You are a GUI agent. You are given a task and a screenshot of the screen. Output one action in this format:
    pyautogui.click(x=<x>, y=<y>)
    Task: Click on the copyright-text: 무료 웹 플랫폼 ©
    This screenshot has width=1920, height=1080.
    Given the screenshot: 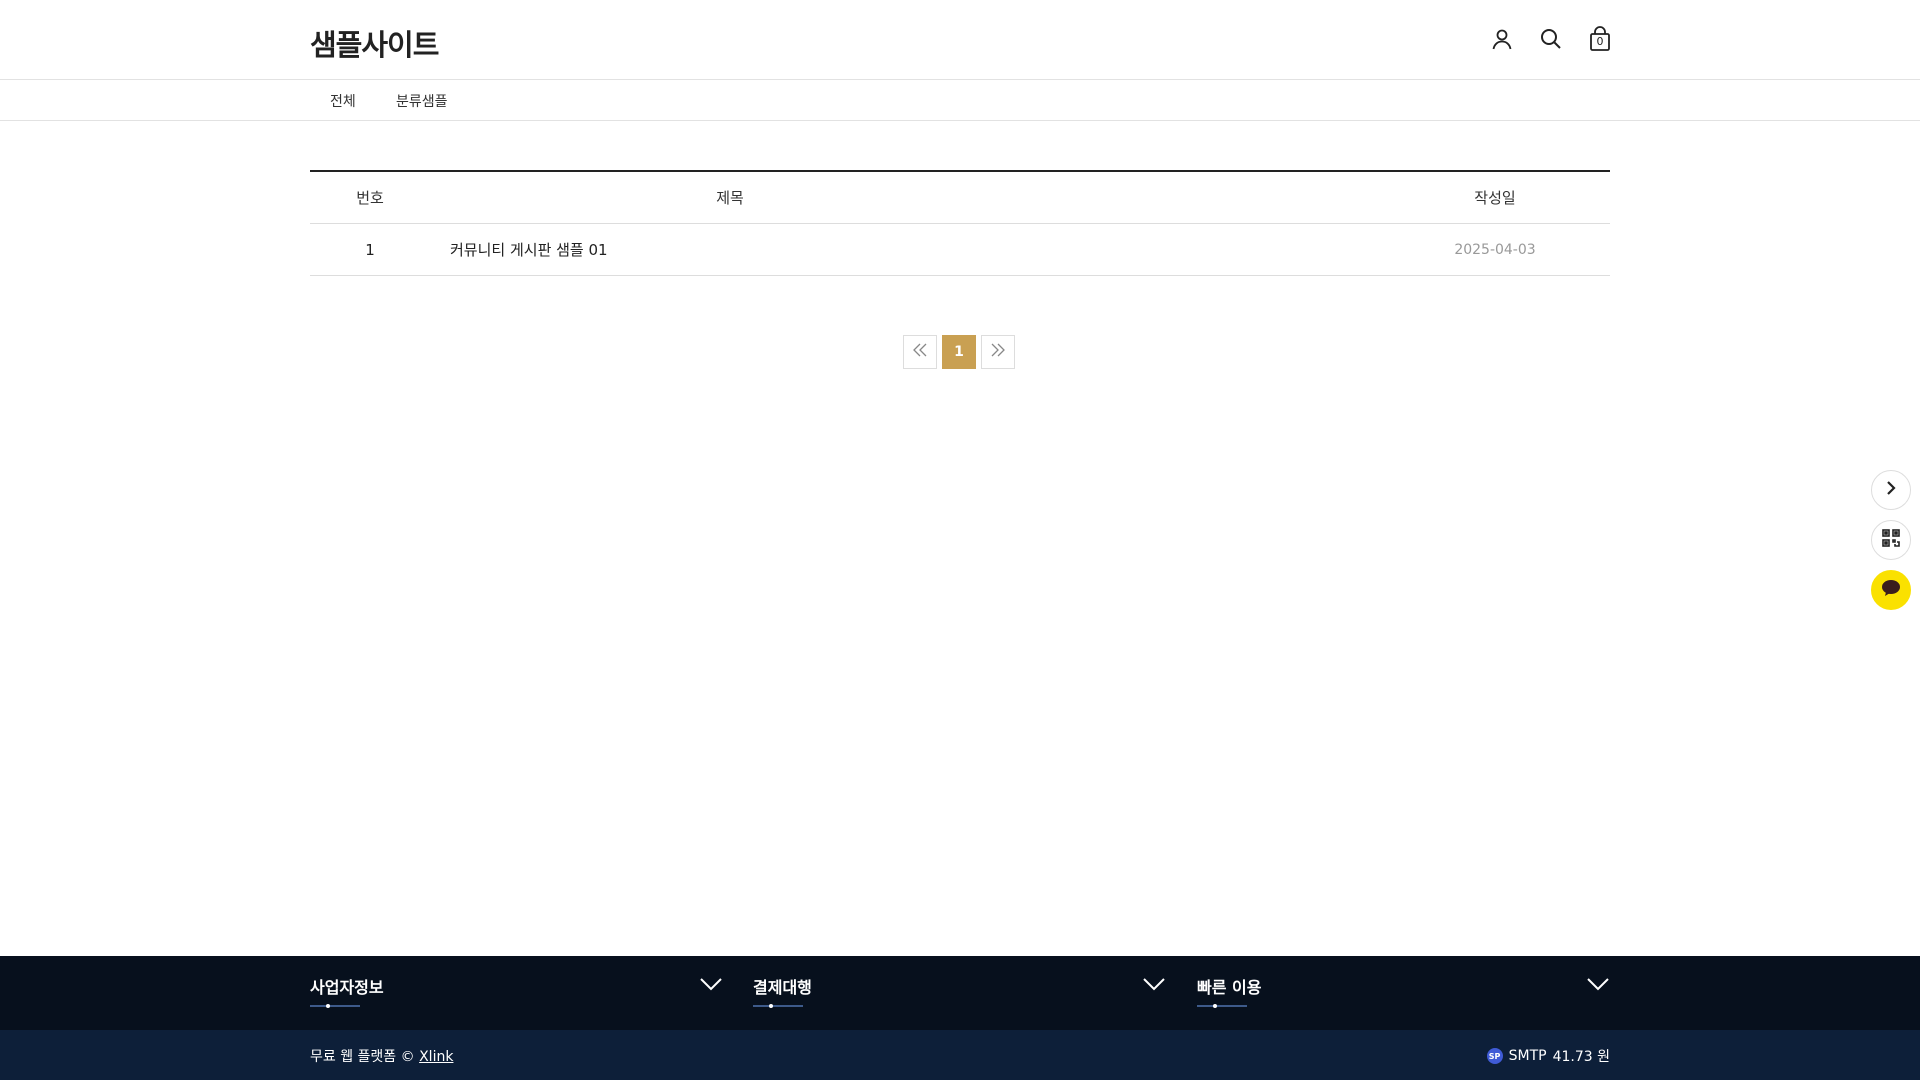 What is the action you would take?
    pyautogui.click(x=362, y=1057)
    